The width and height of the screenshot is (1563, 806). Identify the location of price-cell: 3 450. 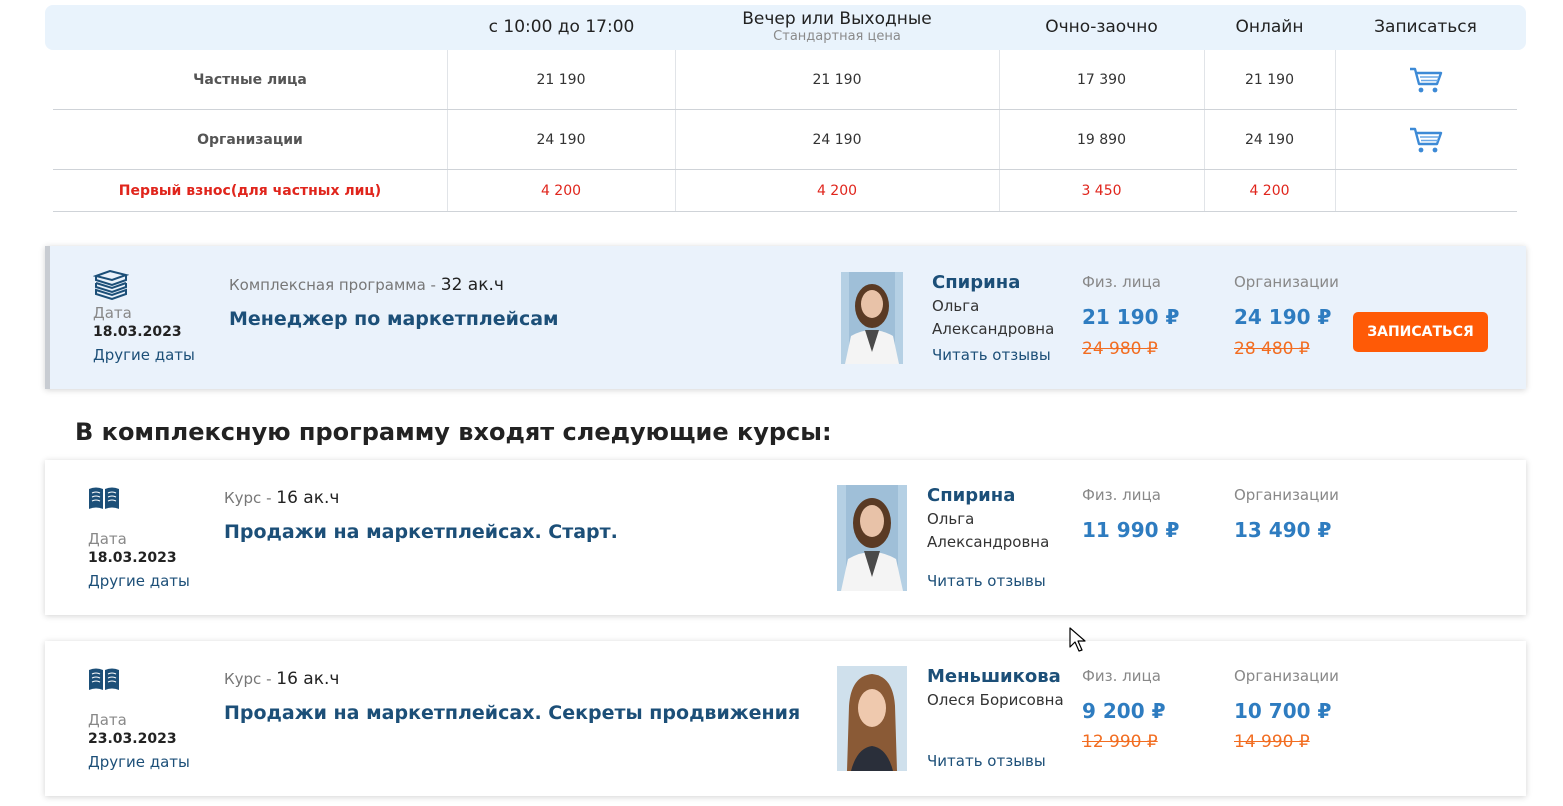
(1101, 190).